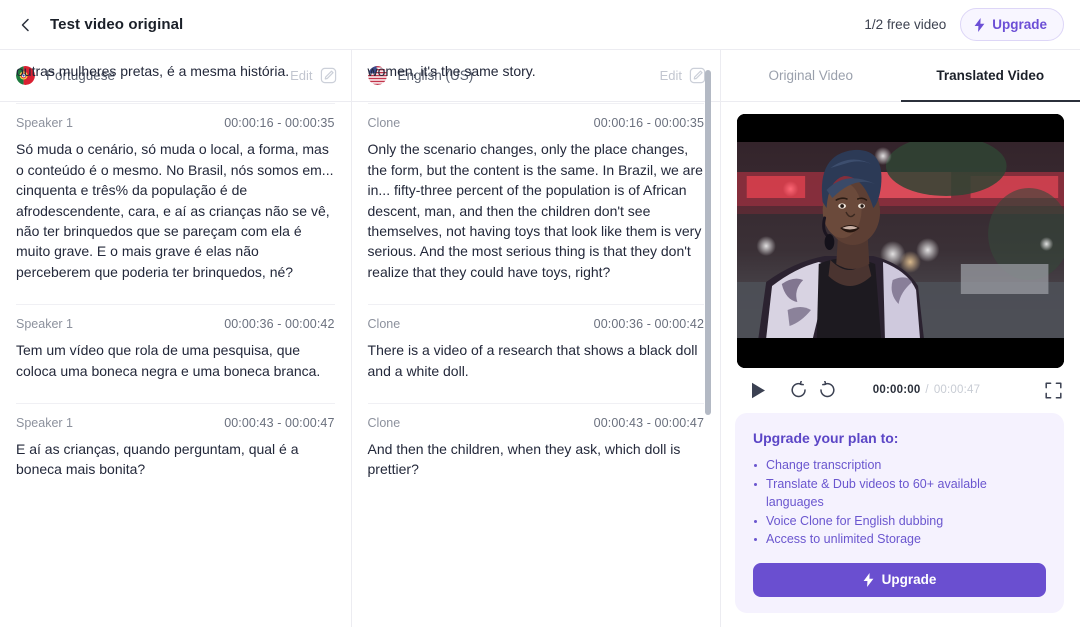 This screenshot has height=627, width=1080. I want to click on total-time: 00:00:47, so click(957, 390).